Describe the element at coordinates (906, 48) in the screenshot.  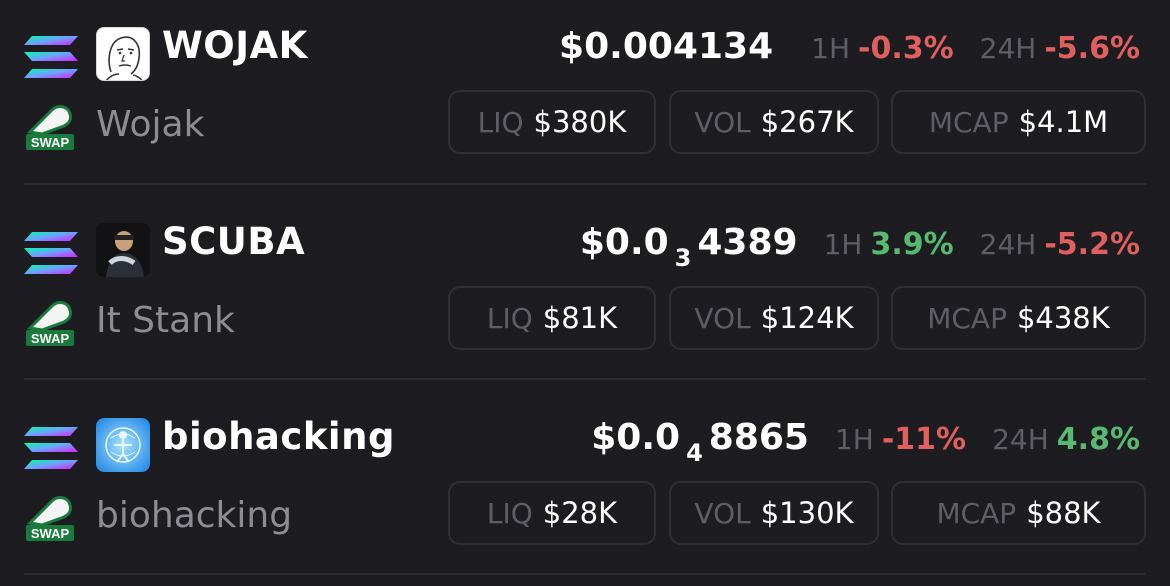
I see `change-1h-value: -0.3%` at that location.